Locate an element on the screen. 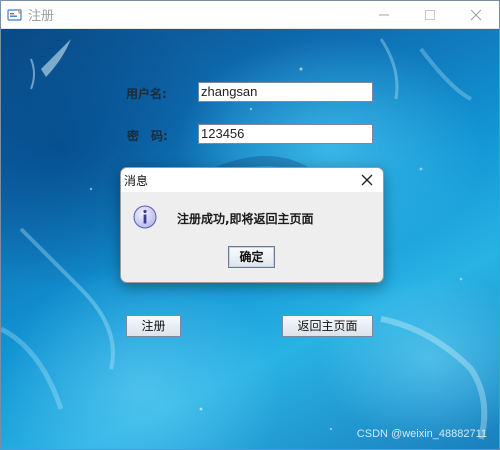 Image resolution: width=500 pixels, height=450 pixels. window-titlebar: 注册 is located at coordinates (250, 15).